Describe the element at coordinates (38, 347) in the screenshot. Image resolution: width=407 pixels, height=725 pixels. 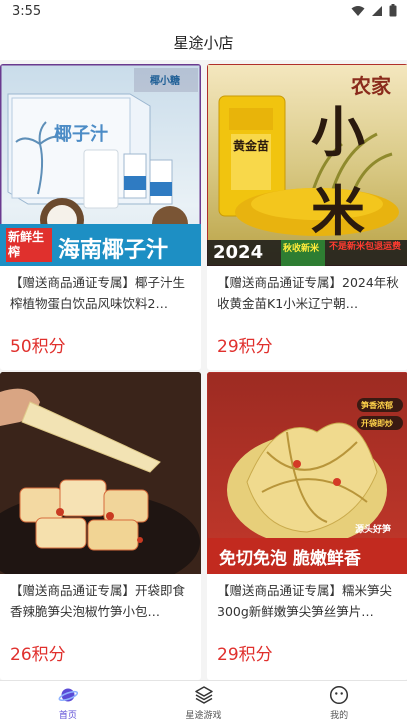
I see `product-price: 50积分` at that location.